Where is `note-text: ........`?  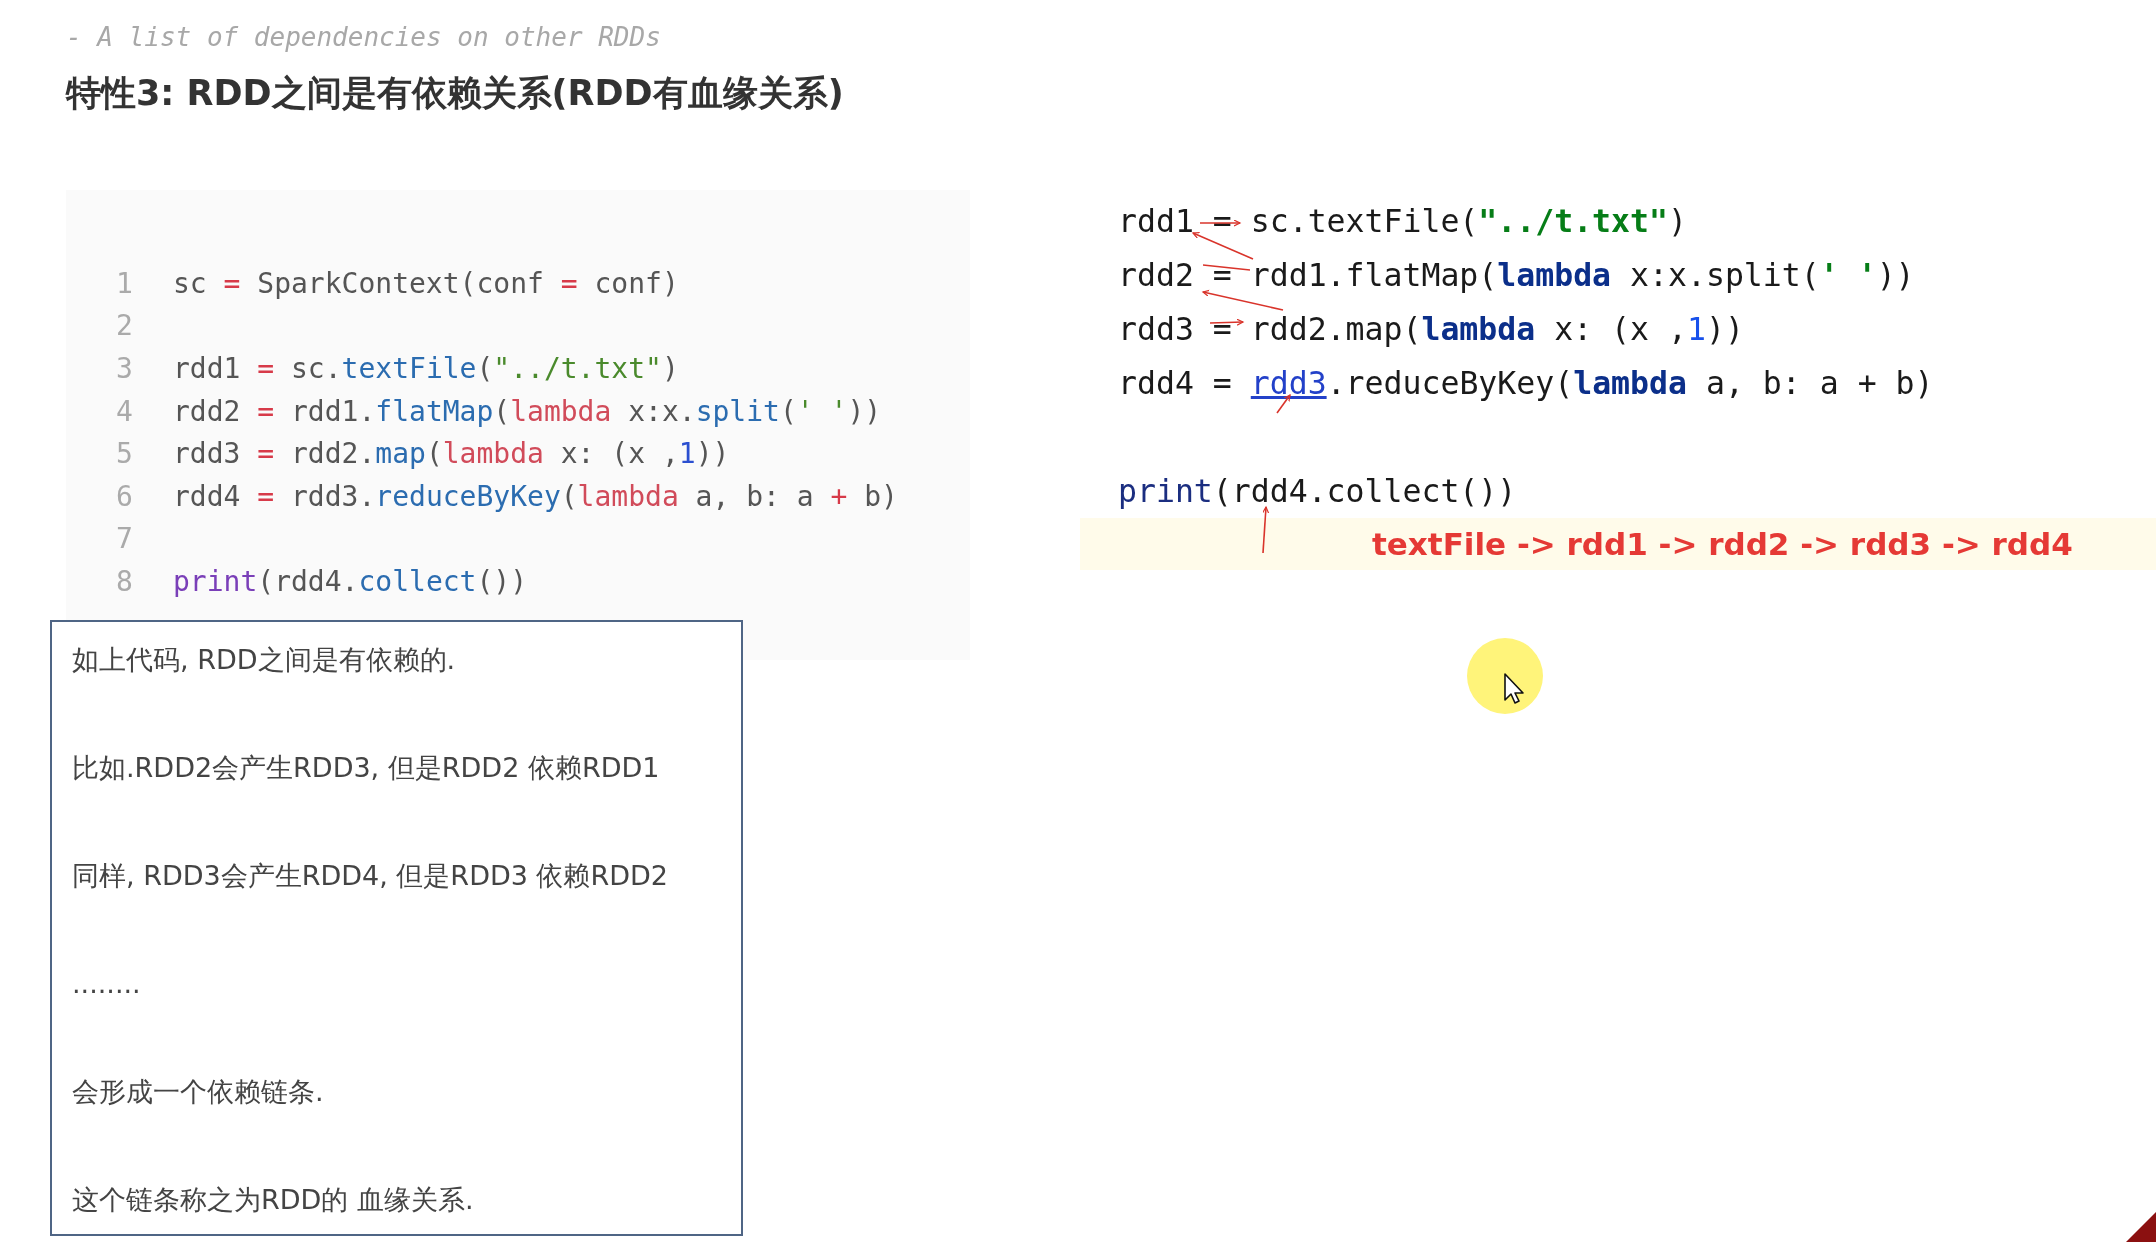
note-text: ........ is located at coordinates (107, 984).